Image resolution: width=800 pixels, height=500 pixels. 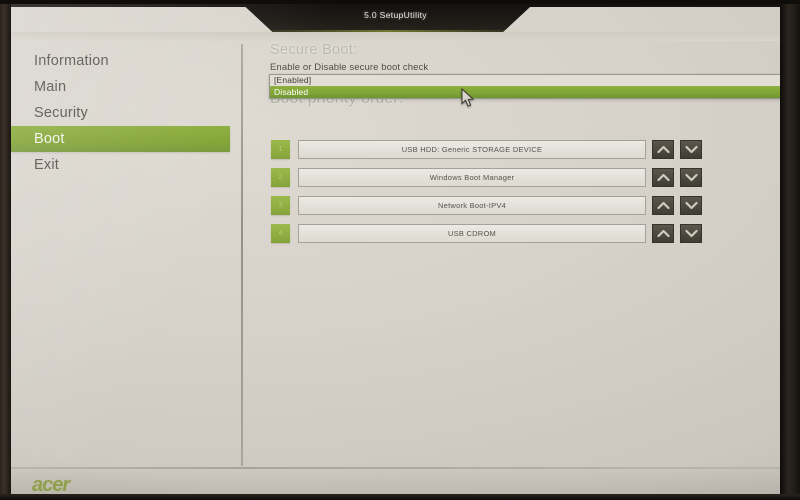 I want to click on boot-list-item: 3 Network Boot-IPV4, so click(x=491, y=205).